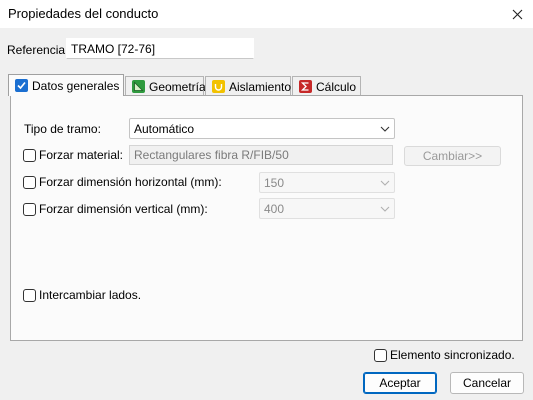 The height and width of the screenshot is (400, 533). I want to click on horizontal-value: 150, so click(274, 182).